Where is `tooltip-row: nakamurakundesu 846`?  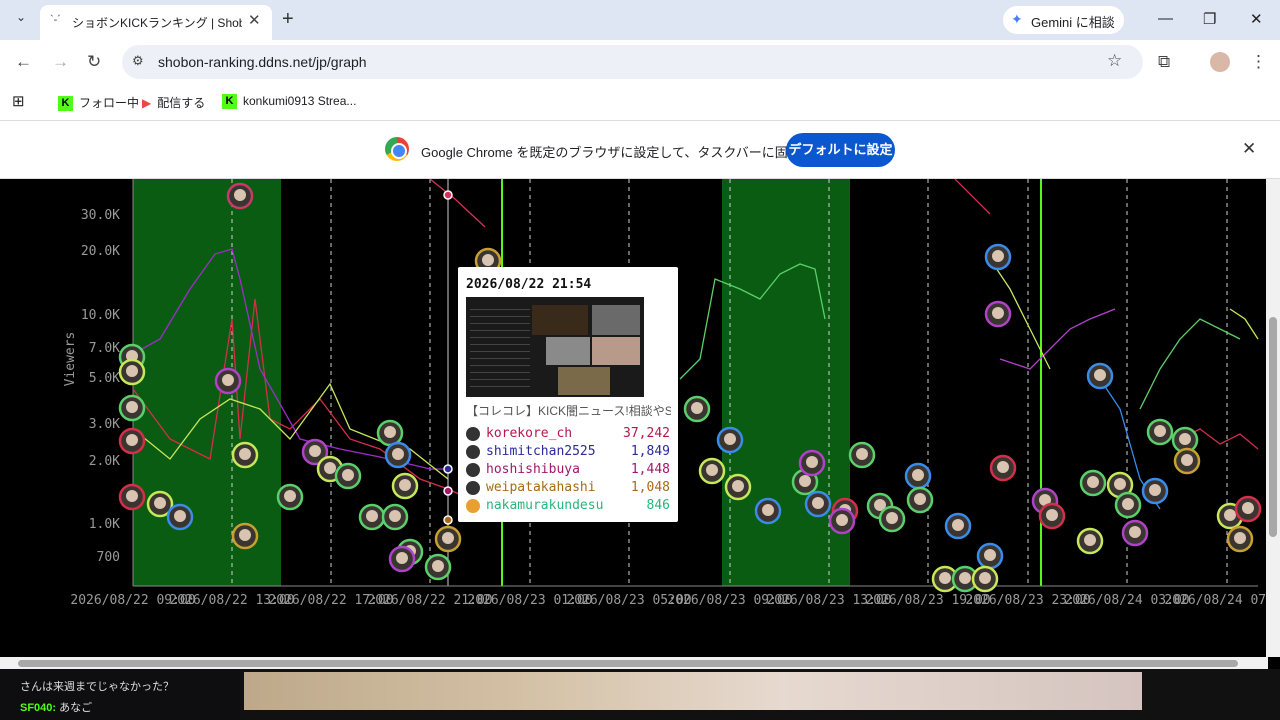
tooltip-row: nakamurakundesu 846 is located at coordinates (568, 506).